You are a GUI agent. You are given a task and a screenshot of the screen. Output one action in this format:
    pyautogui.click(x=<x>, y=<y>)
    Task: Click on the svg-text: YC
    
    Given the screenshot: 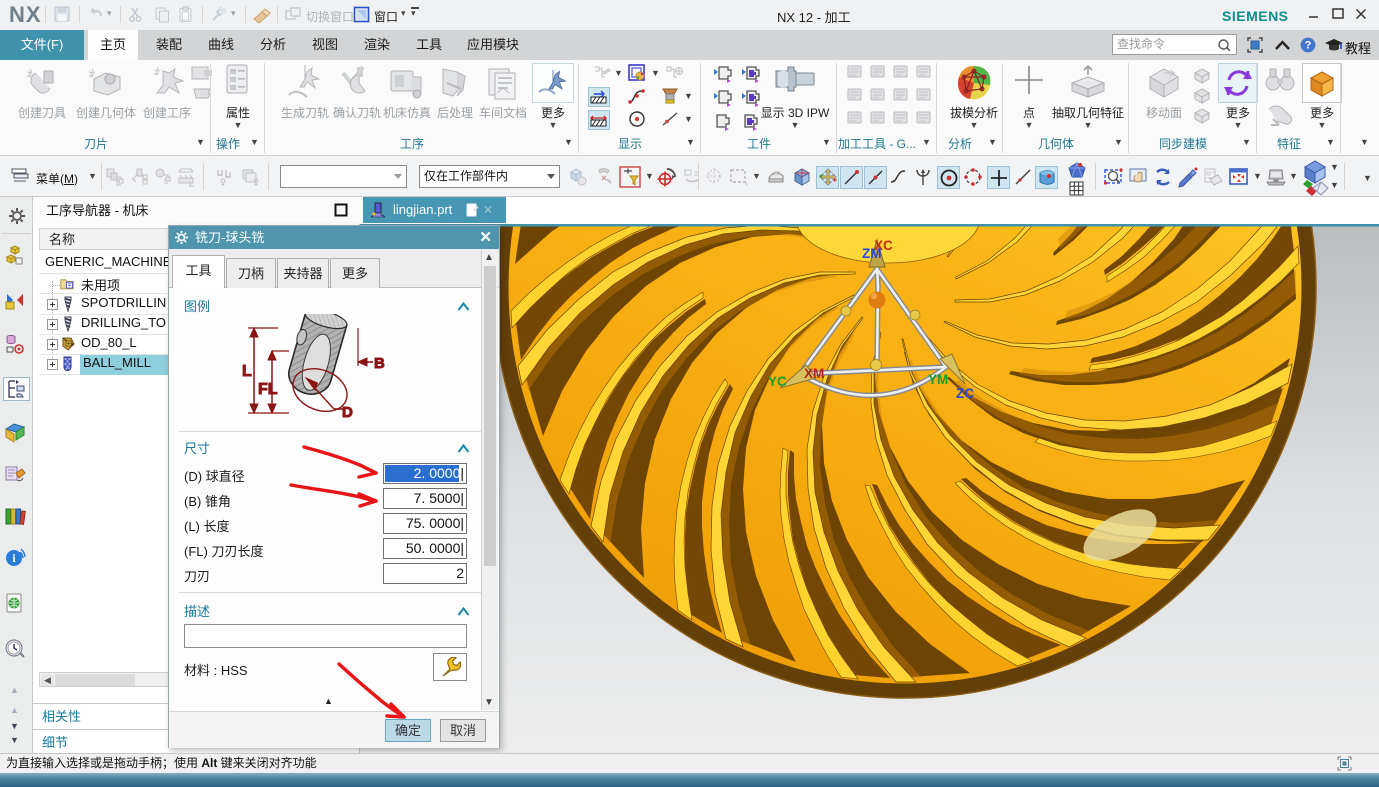 What is the action you would take?
    pyautogui.click(x=777, y=381)
    